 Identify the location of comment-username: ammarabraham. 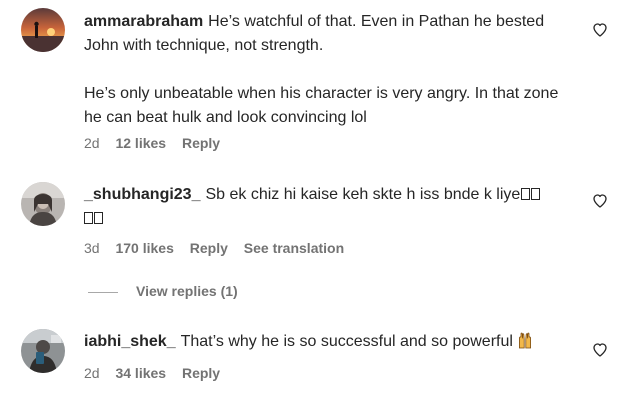
(143, 21).